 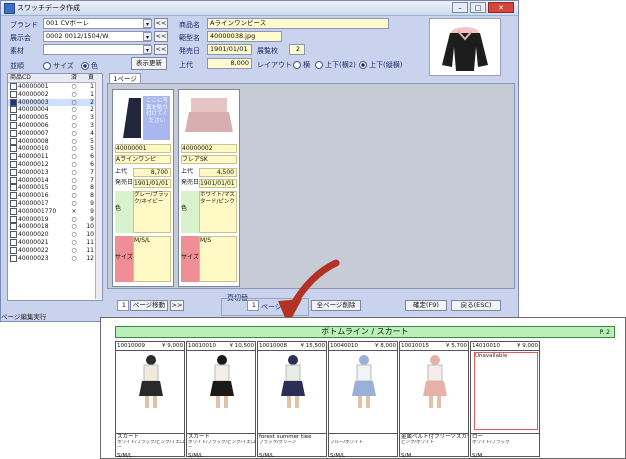 What do you see at coordinates (222, 445) in the screenshot?
I see `report-item-colors: ホワイト/ブラック/ピンク/イエロー` at bounding box center [222, 445].